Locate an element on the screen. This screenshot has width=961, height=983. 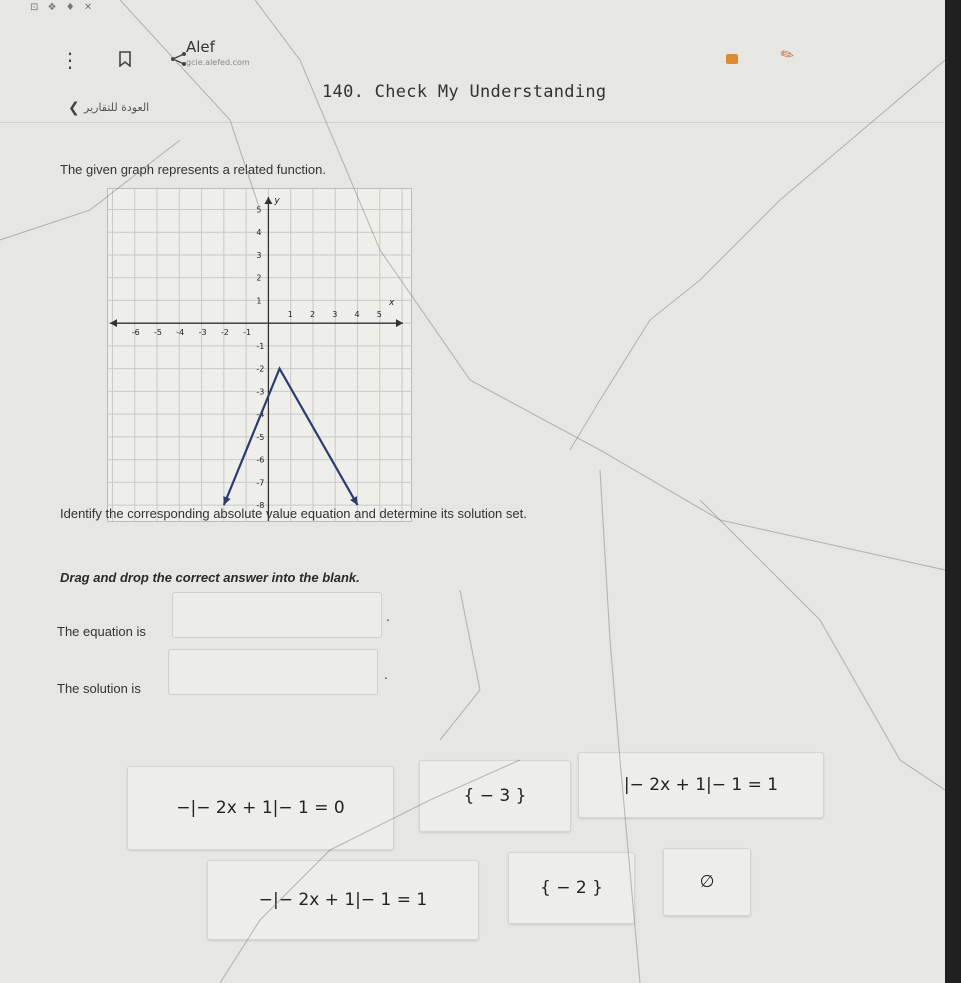
status-bar-icons: ⊡ ❖ ♦ ✕ is located at coordinates (63, 7).